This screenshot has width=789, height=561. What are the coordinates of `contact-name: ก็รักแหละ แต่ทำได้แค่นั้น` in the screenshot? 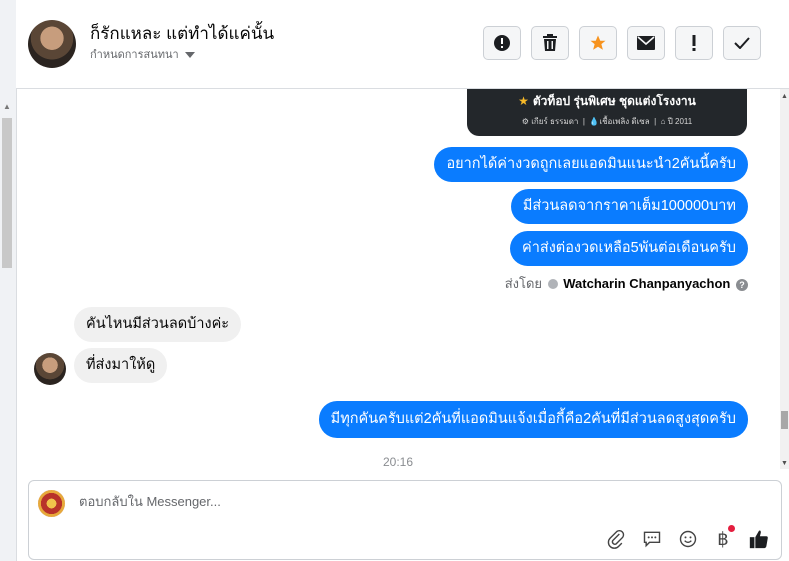 It's located at (182, 33).